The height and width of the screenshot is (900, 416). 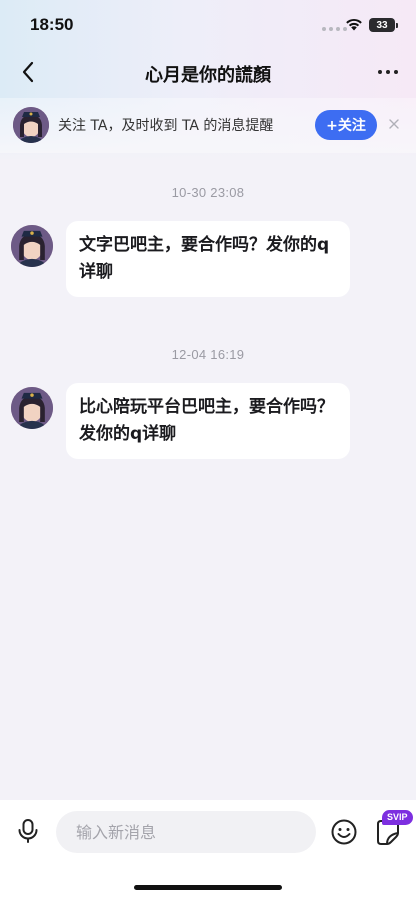 What do you see at coordinates (52, 24) in the screenshot?
I see `status-time: 18:50` at bounding box center [52, 24].